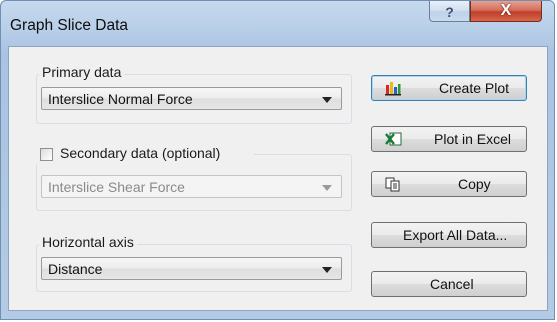 This screenshot has height=322, width=557. I want to click on copy-button: Copy, so click(449, 184).